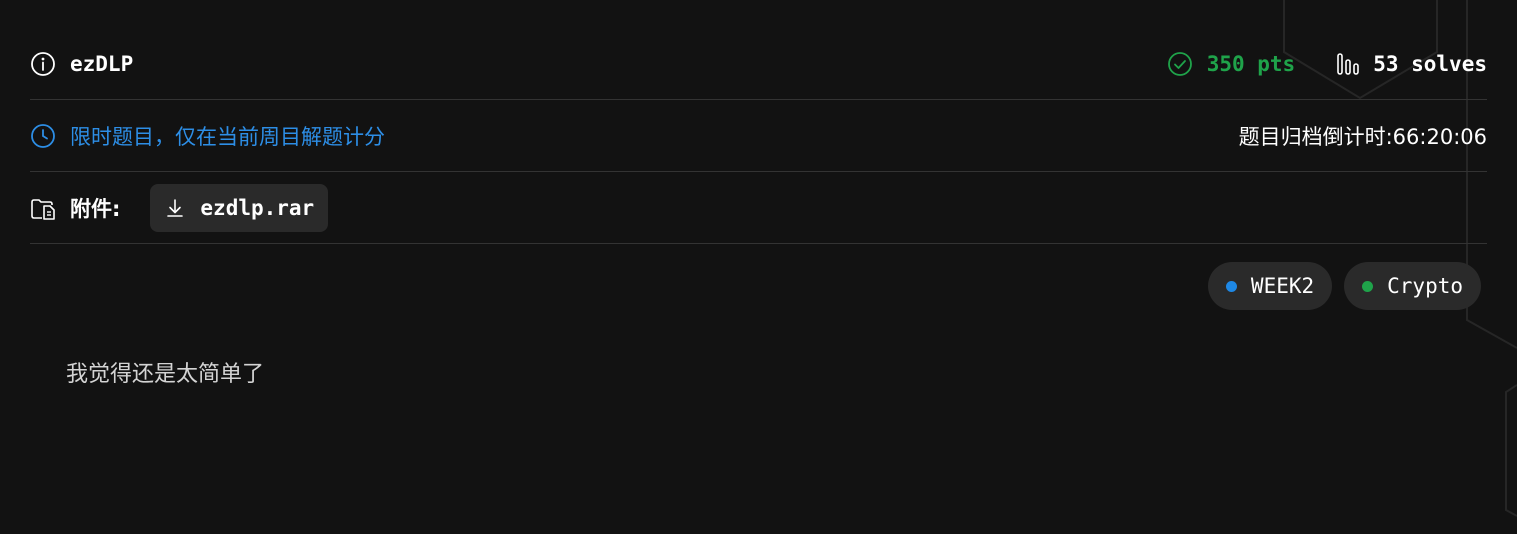 The height and width of the screenshot is (534, 1517). I want to click on bars-icon, so click(1348, 64).